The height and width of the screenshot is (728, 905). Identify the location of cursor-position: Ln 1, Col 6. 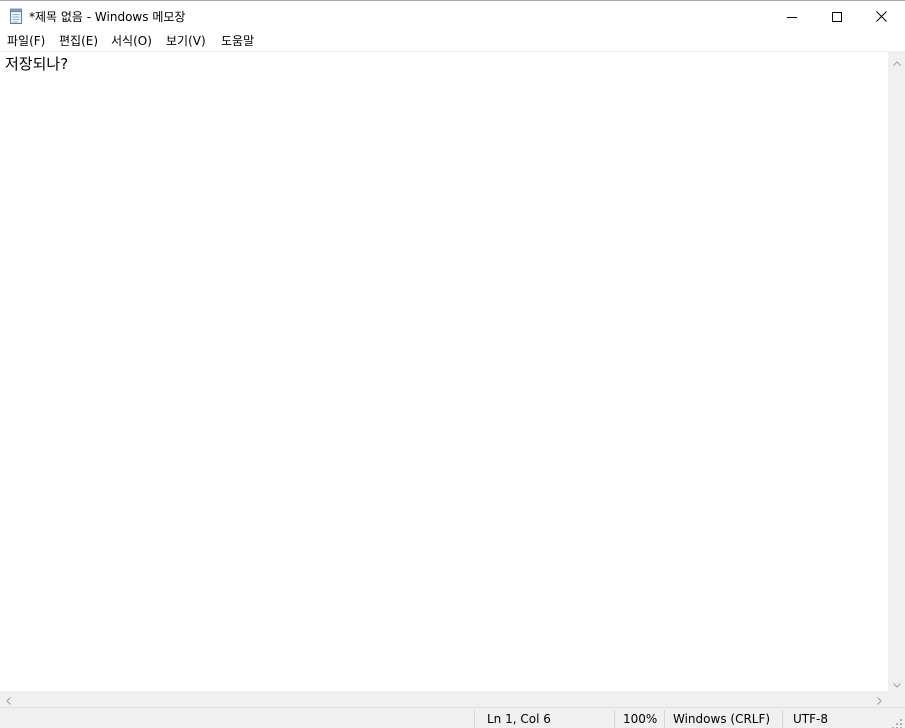
(519, 719).